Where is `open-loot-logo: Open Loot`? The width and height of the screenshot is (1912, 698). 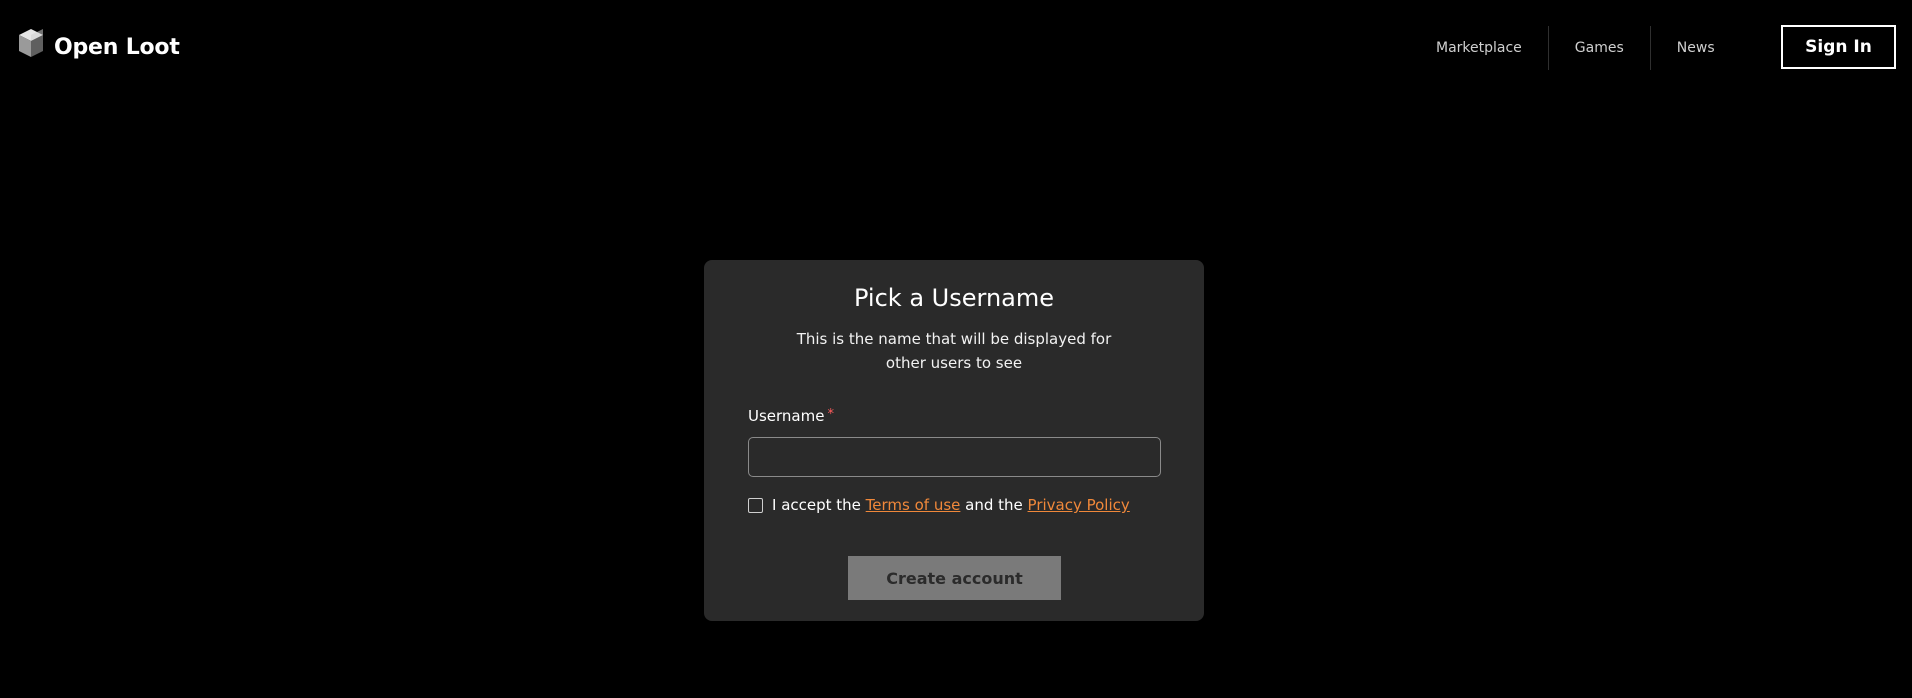 open-loot-logo: Open Loot is located at coordinates (98, 47).